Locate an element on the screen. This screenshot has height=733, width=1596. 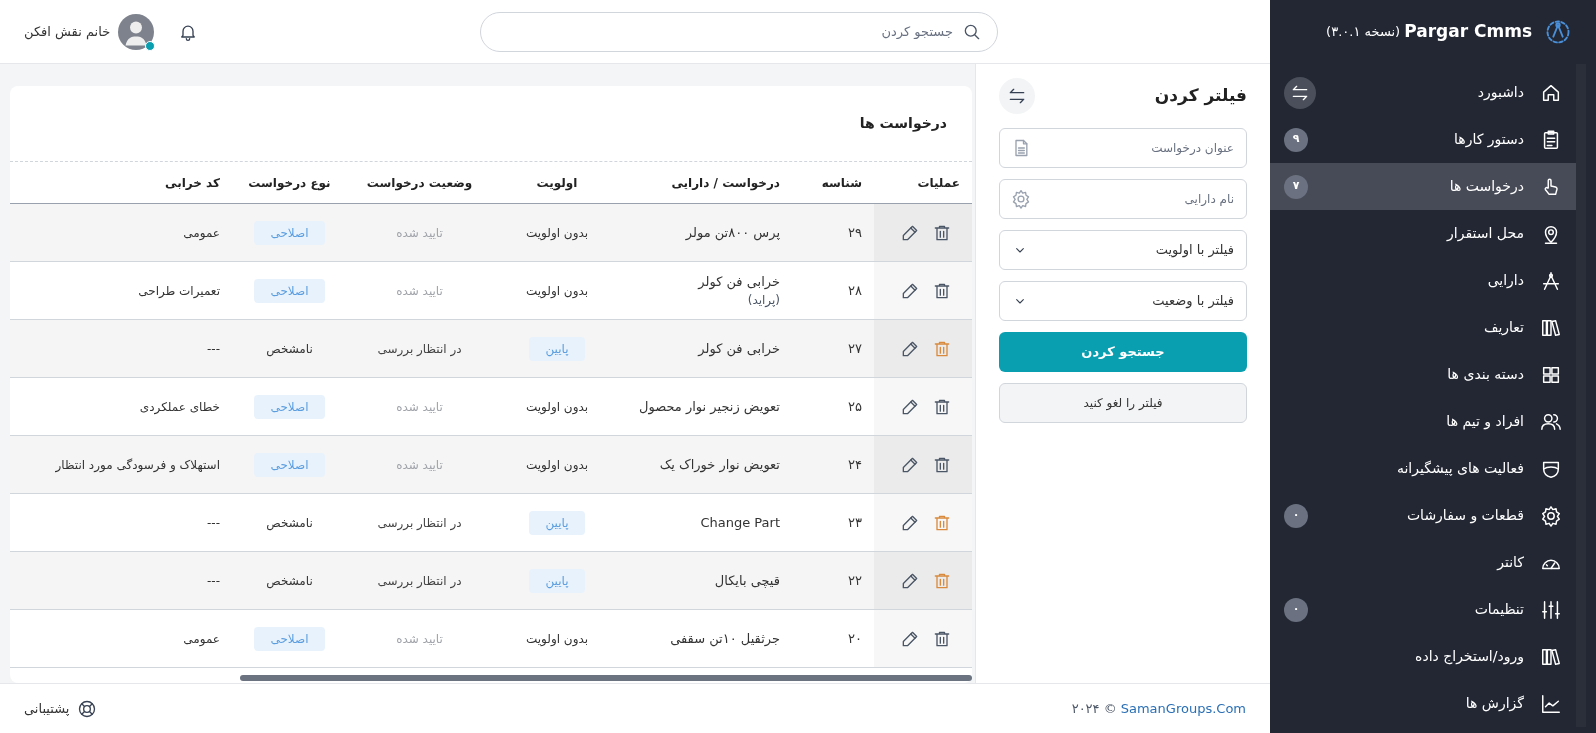
sidebar-item: دستور کارها ۹ is located at coordinates (1423, 139).